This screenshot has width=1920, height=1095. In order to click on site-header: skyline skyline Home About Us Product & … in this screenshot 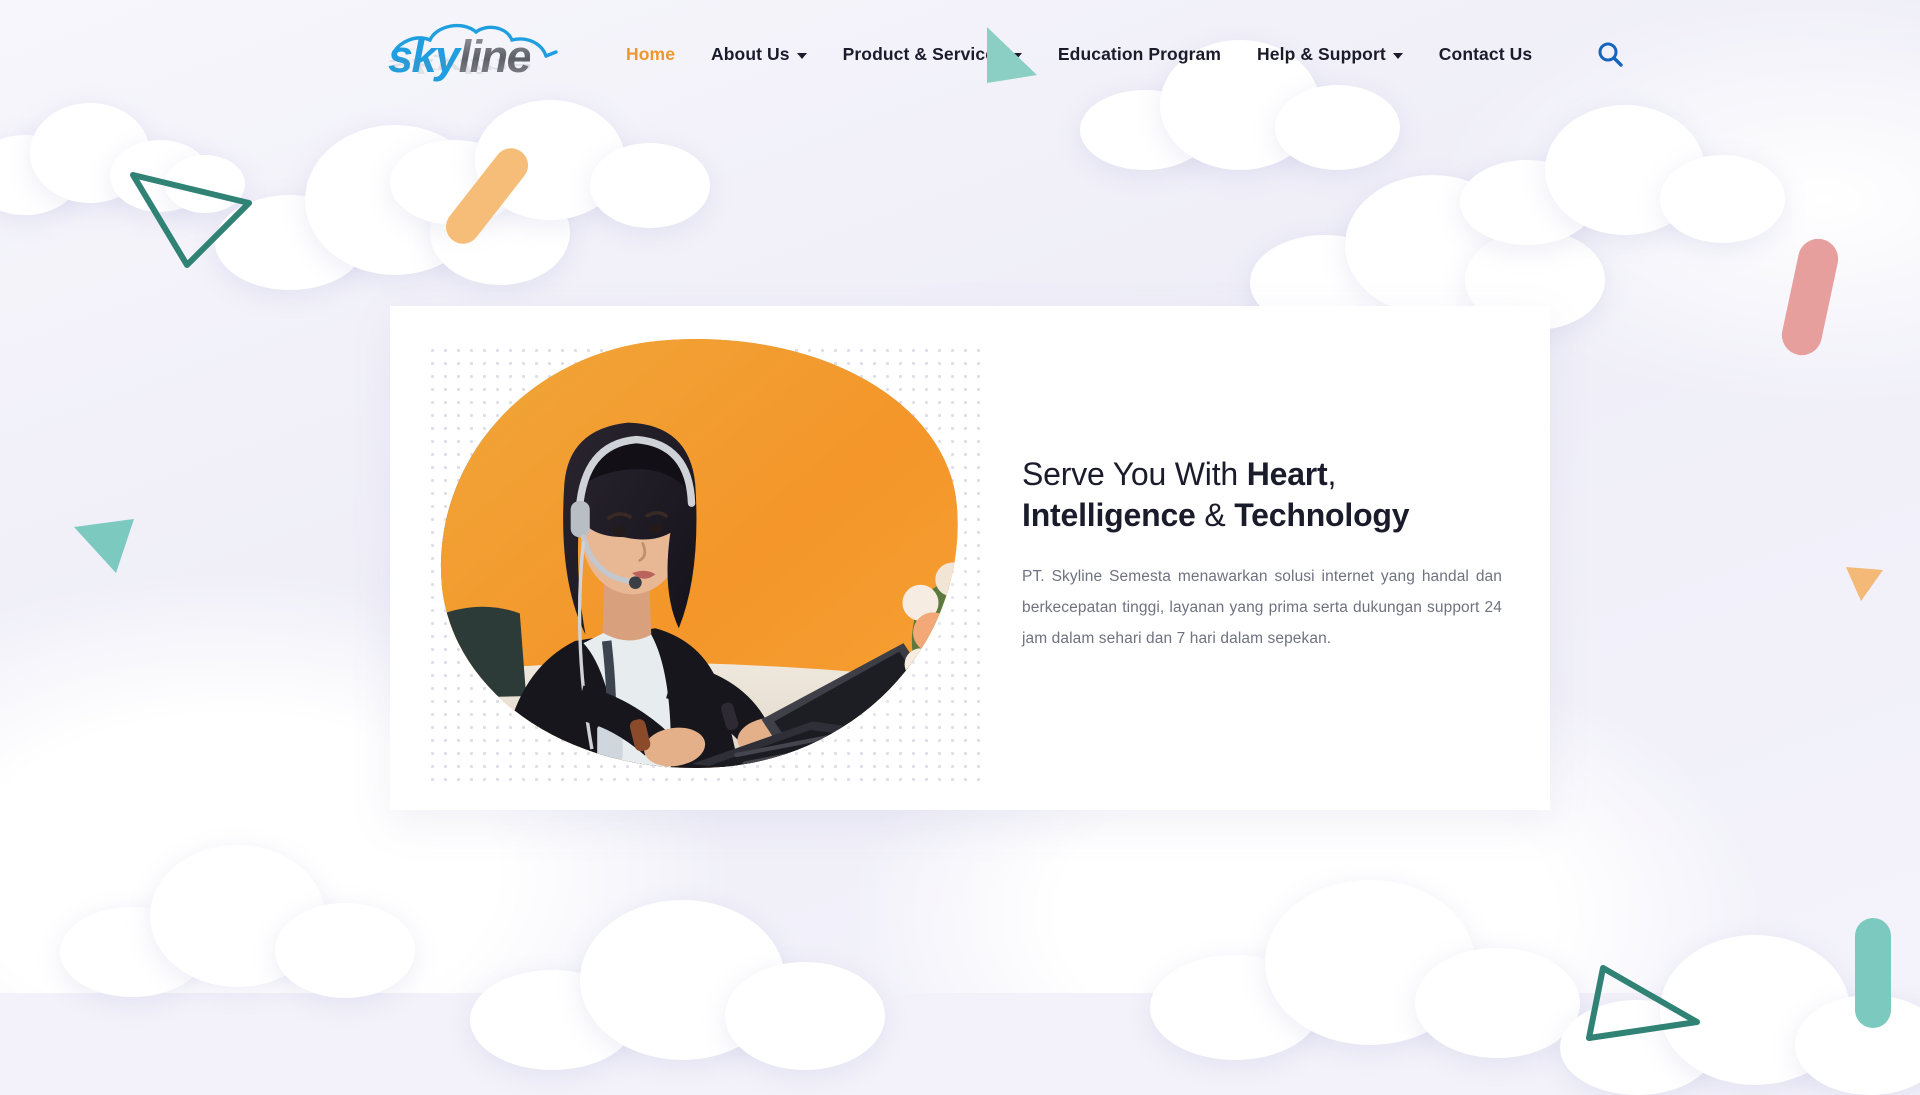, I will do `click(960, 54)`.